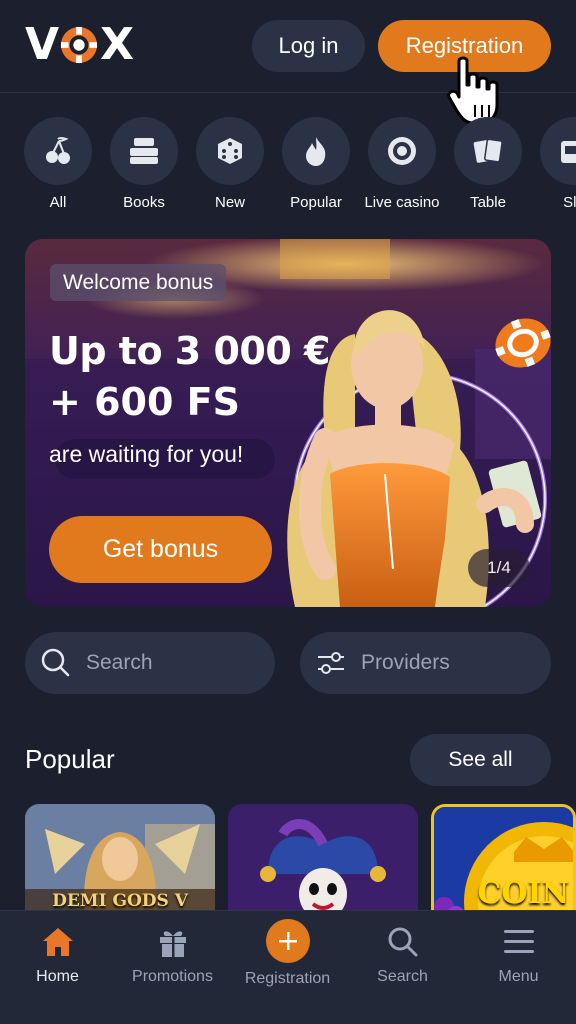 The width and height of the screenshot is (576, 1024). Describe the element at coordinates (57, 976) in the screenshot. I see `nav-home-label: Home` at that location.